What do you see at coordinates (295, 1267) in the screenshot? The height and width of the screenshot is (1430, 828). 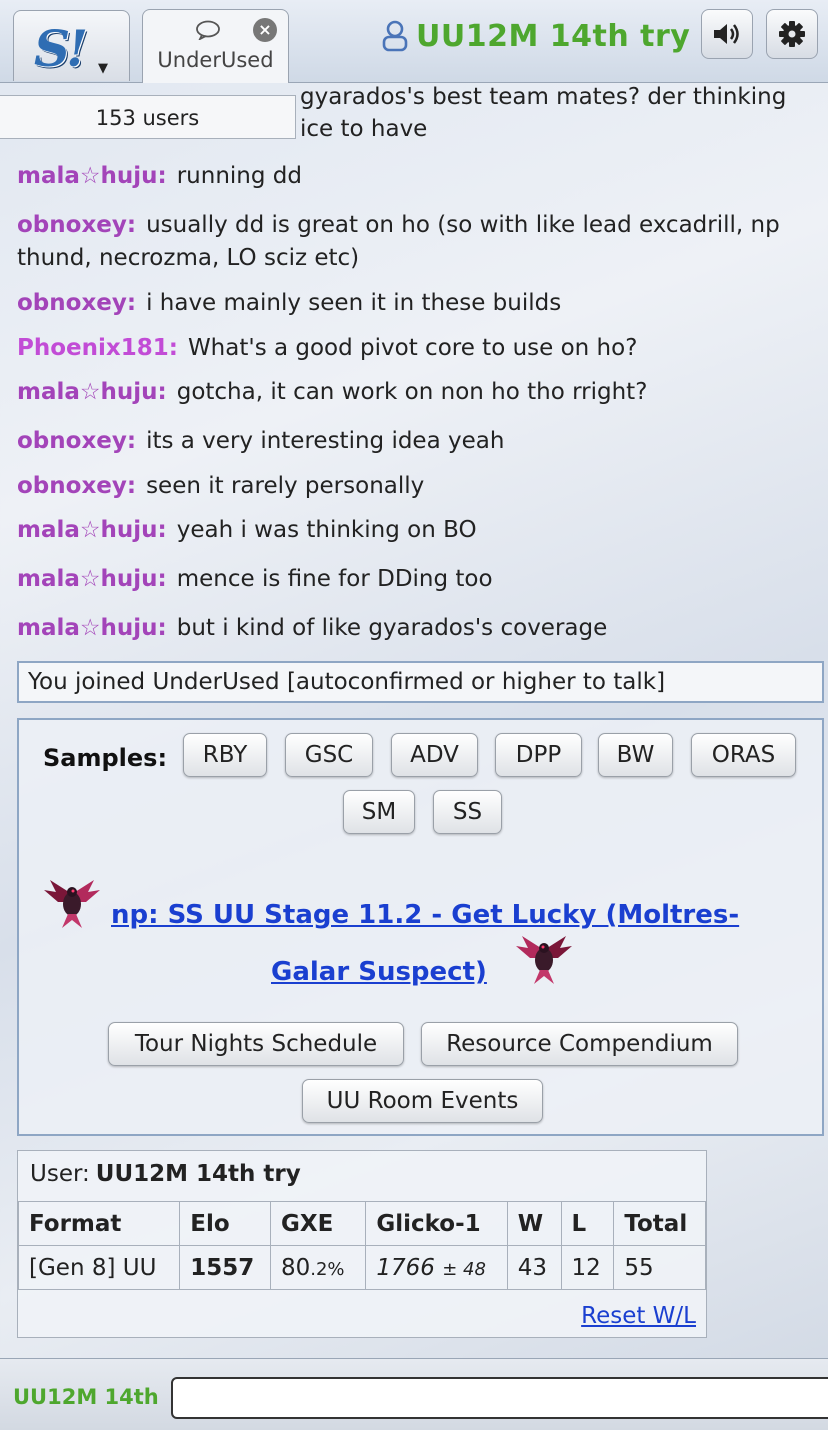 I see `gxe-value: 80` at bounding box center [295, 1267].